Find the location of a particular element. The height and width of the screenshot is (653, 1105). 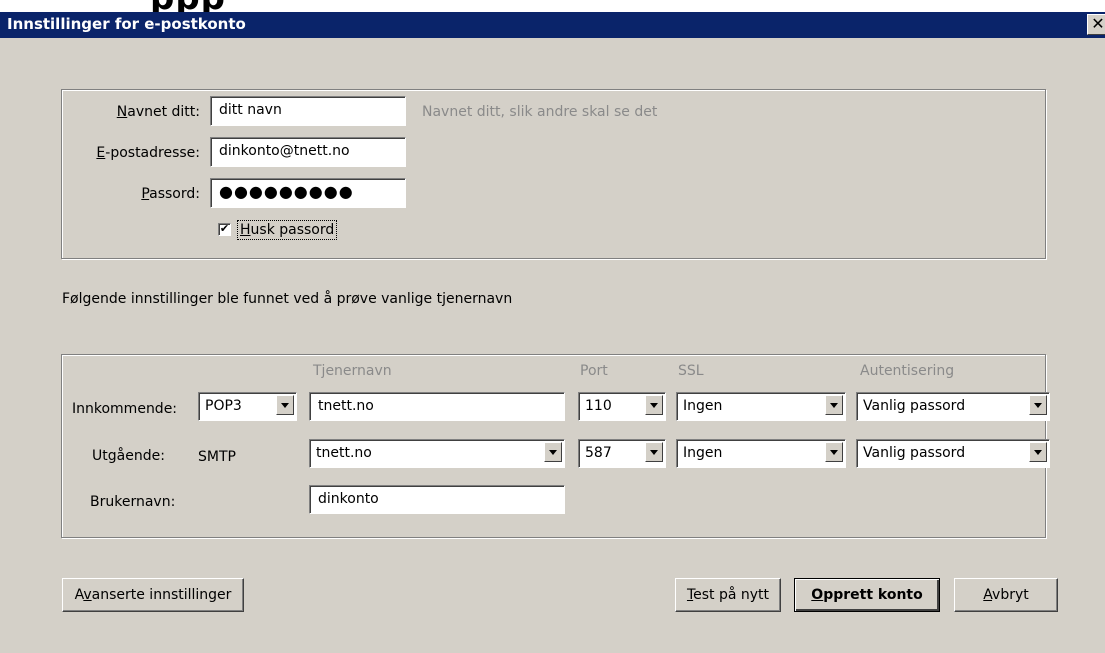

incoming-auth-select: Vanlig passord is located at coordinates (953, 406).